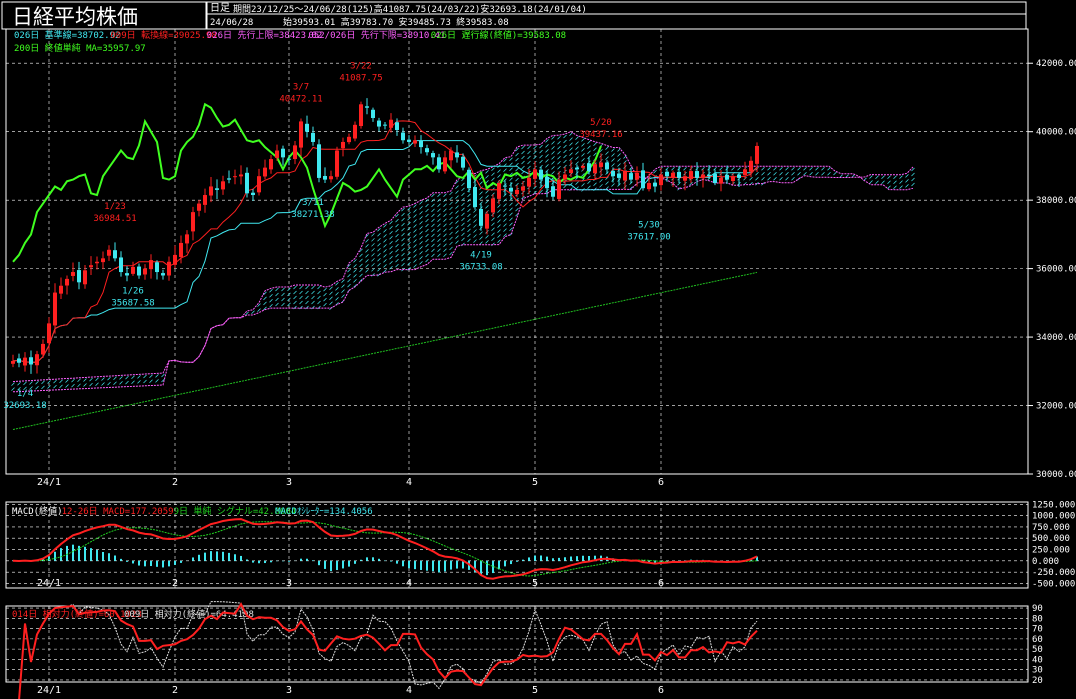  What do you see at coordinates (300, 100) in the screenshot?
I see `annotation-value-2: 40472.11` at bounding box center [300, 100].